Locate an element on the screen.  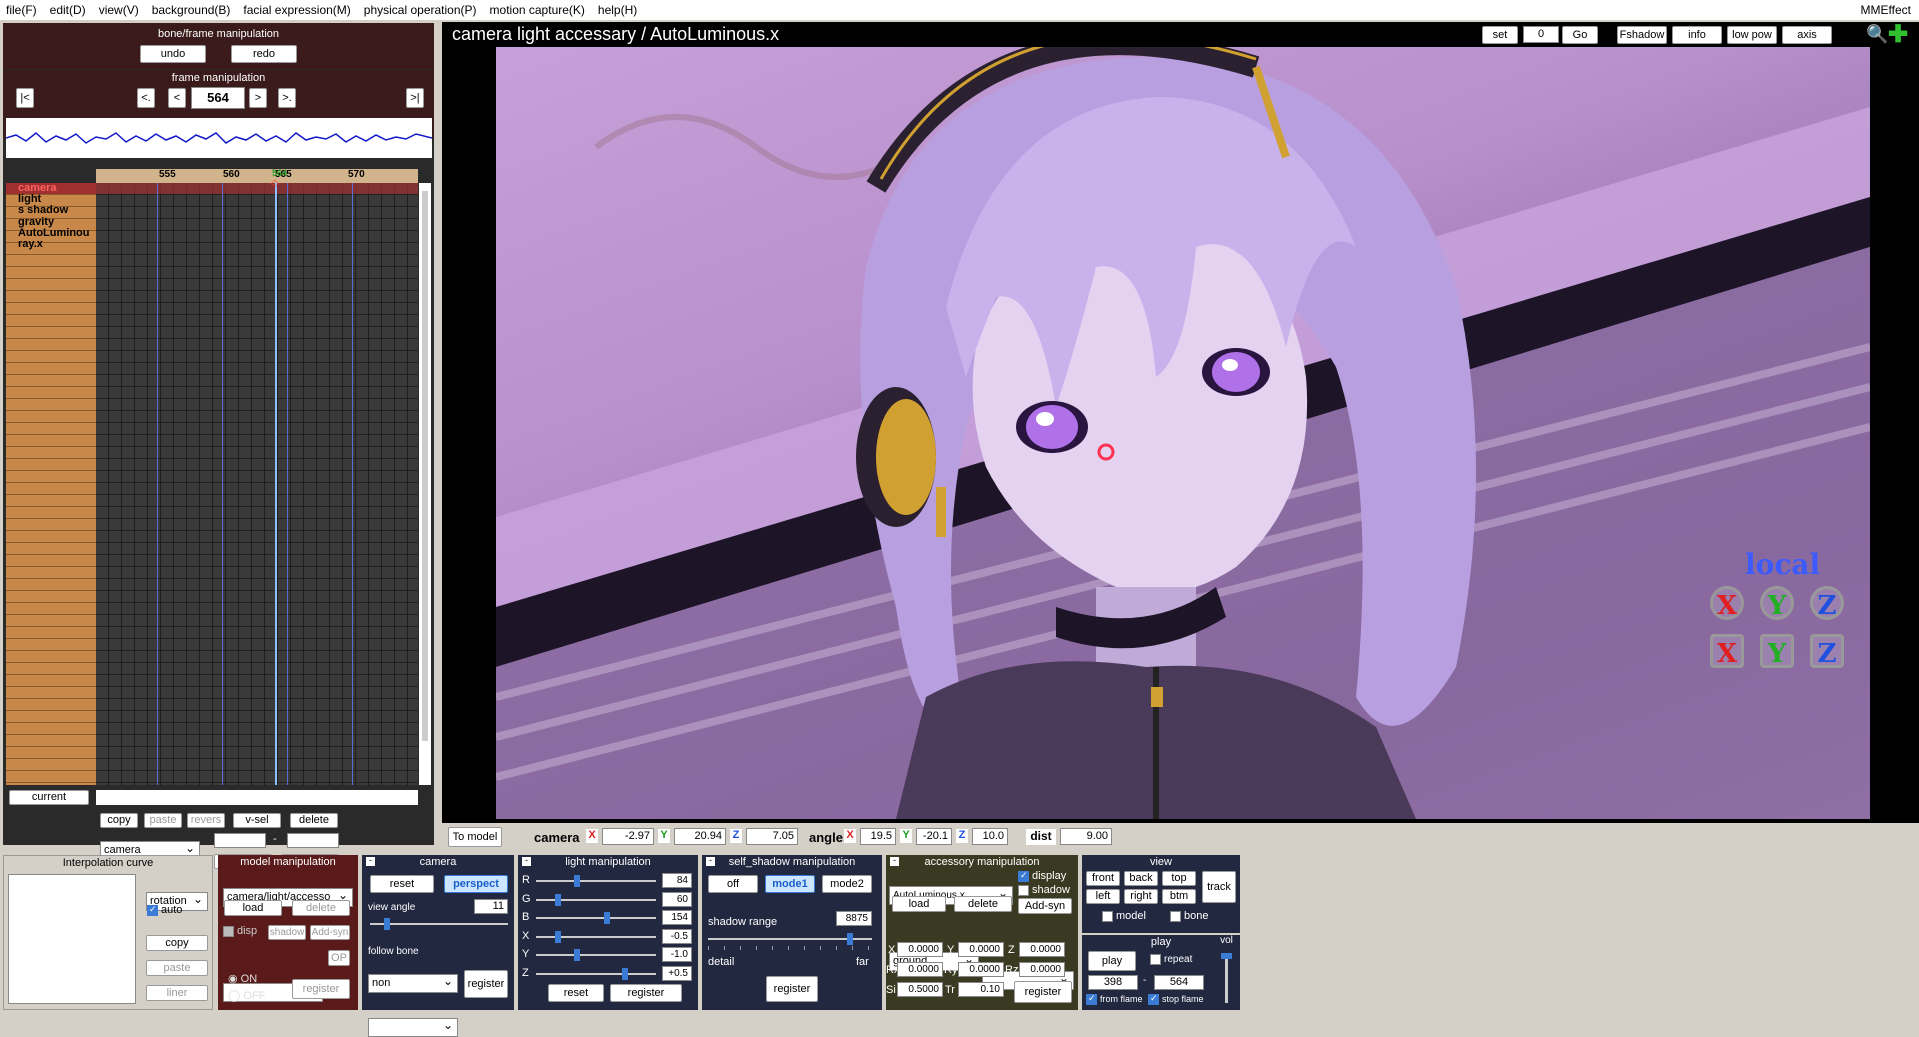
track-autoluminous: AutoLuminou is located at coordinates (51, 233).